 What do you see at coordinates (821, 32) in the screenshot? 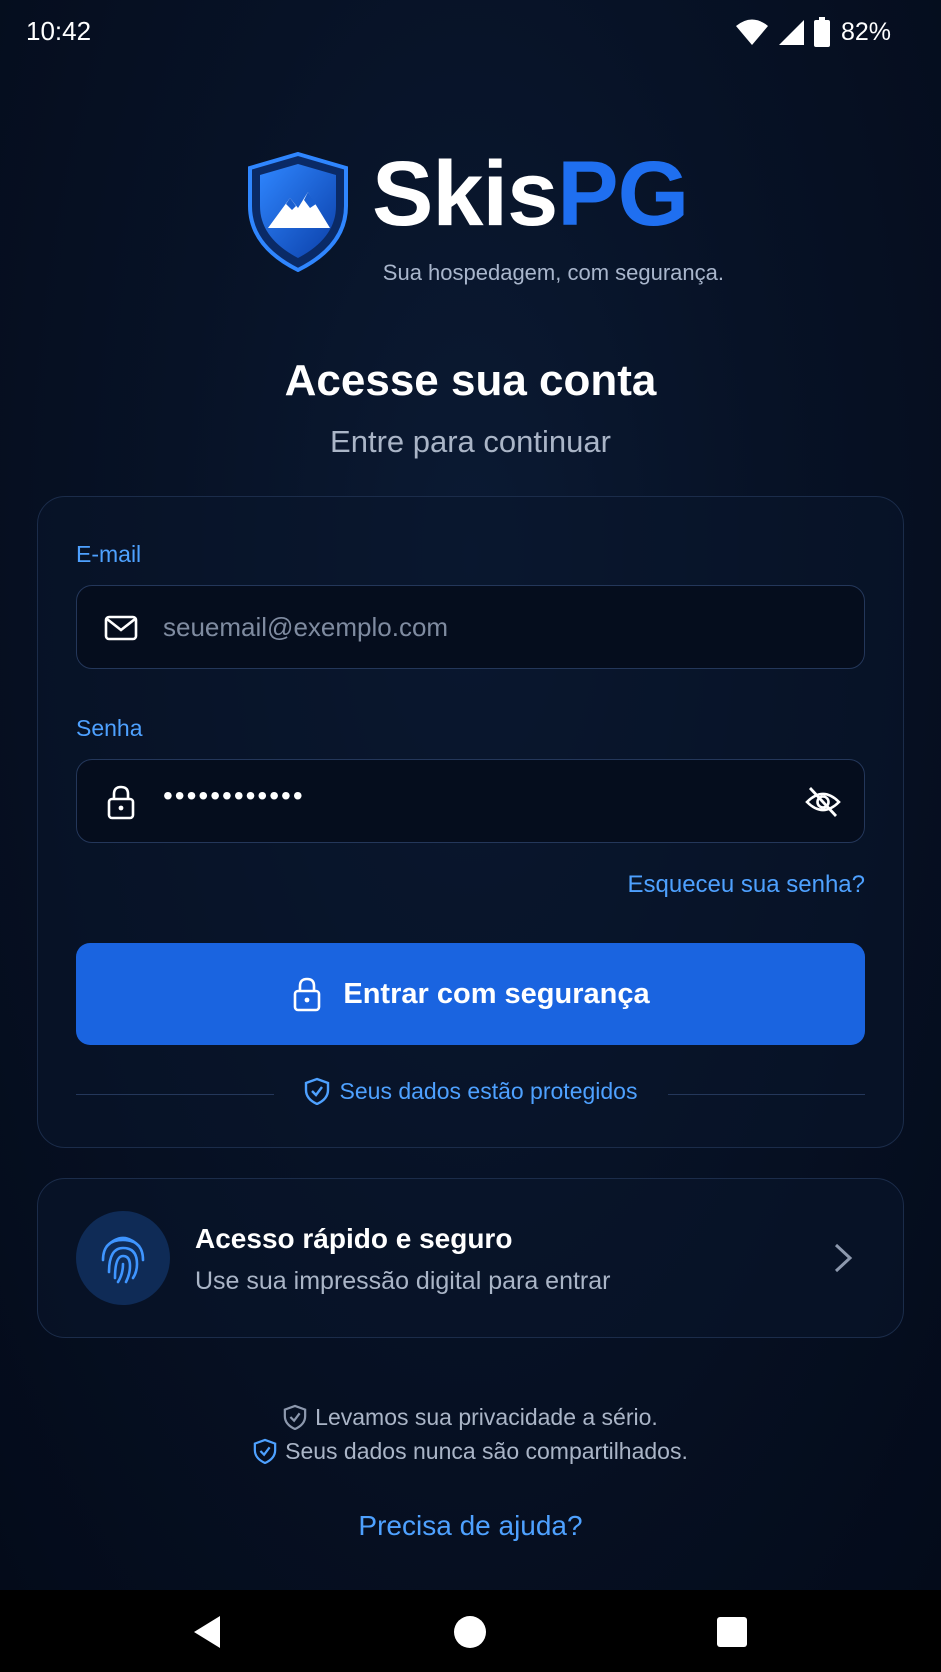
I see `battery-icon` at bounding box center [821, 32].